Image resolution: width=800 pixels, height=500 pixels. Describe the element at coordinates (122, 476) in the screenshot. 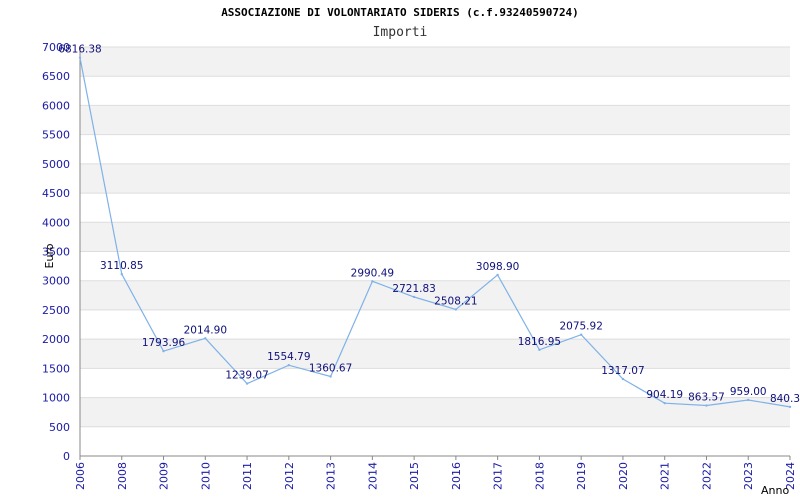

I see `x-tick-label: 2008` at that location.